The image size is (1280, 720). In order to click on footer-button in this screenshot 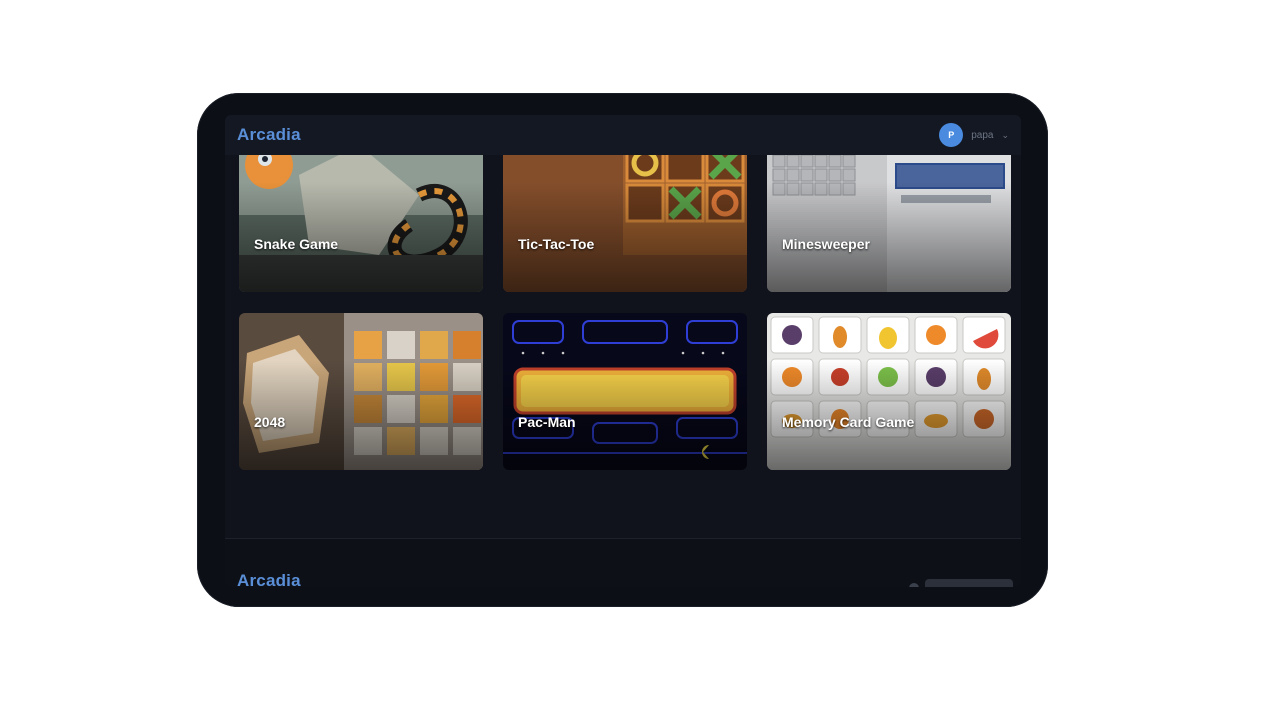, I will do `click(969, 583)`.